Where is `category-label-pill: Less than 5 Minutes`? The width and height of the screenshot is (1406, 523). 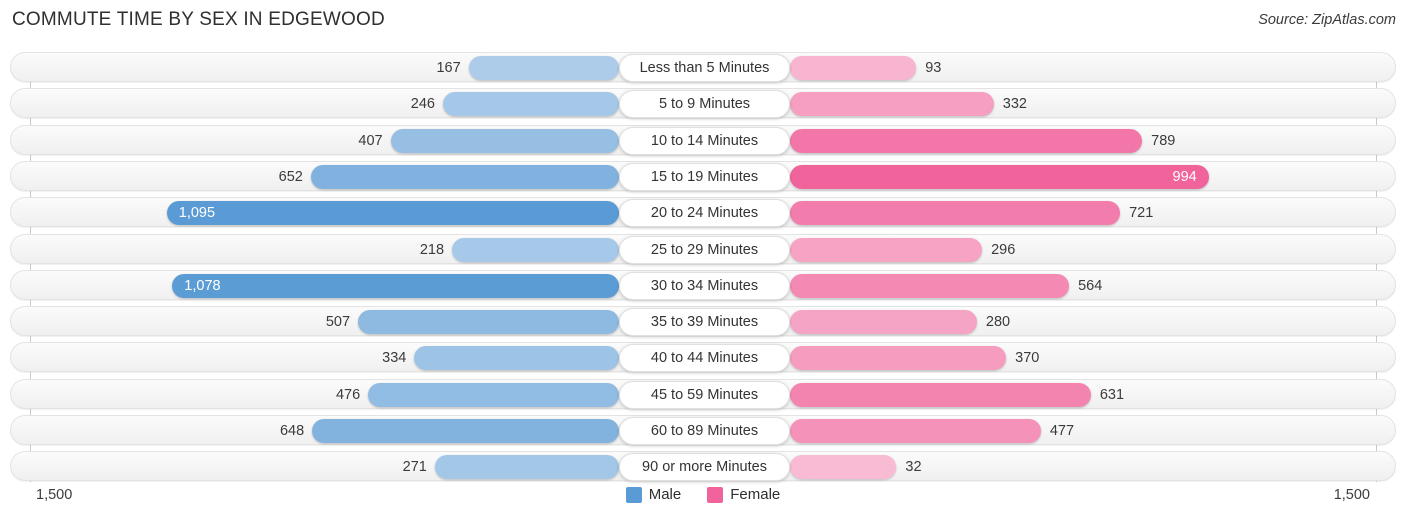
category-label-pill: Less than 5 Minutes is located at coordinates (704, 68).